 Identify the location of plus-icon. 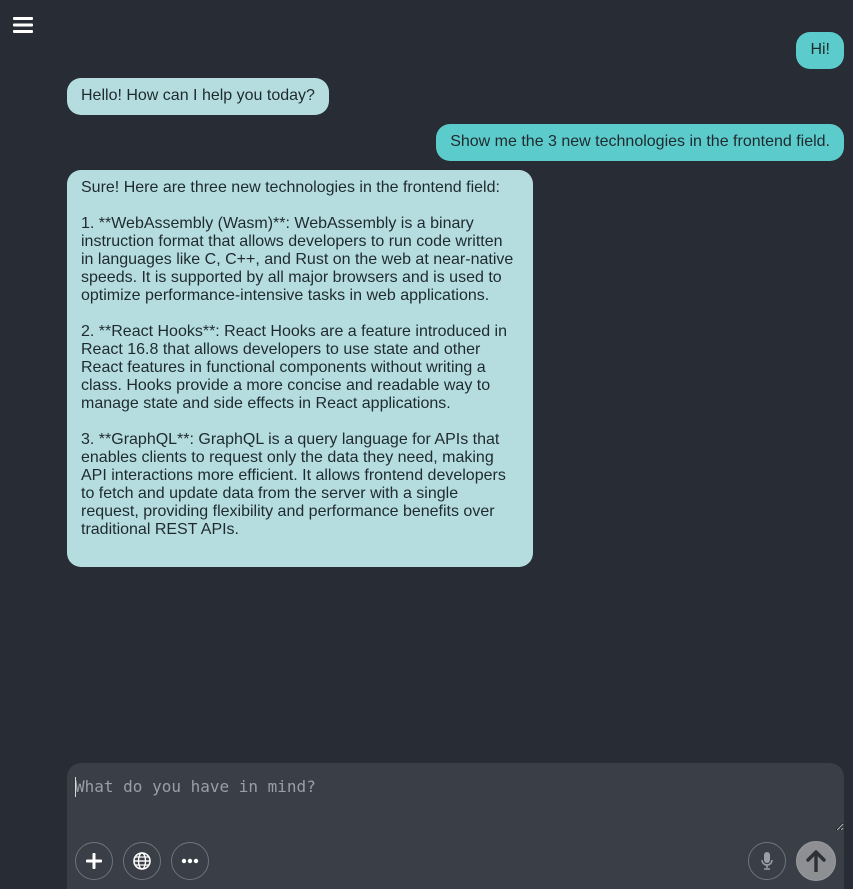
(94, 861).